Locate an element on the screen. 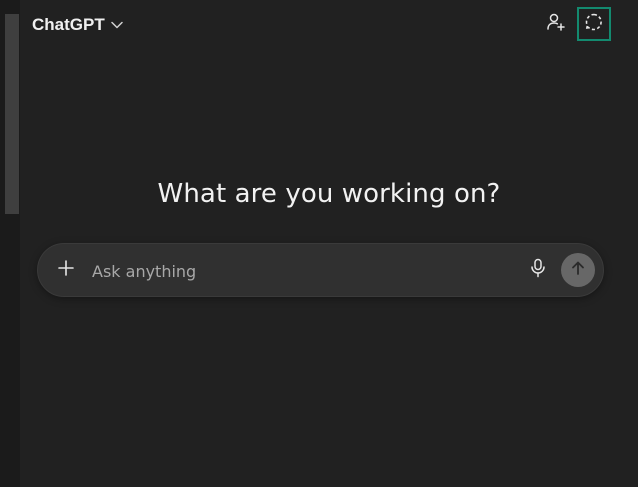 Image resolution: width=638 pixels, height=487 pixels. temporary-chat-button is located at coordinates (594, 24).